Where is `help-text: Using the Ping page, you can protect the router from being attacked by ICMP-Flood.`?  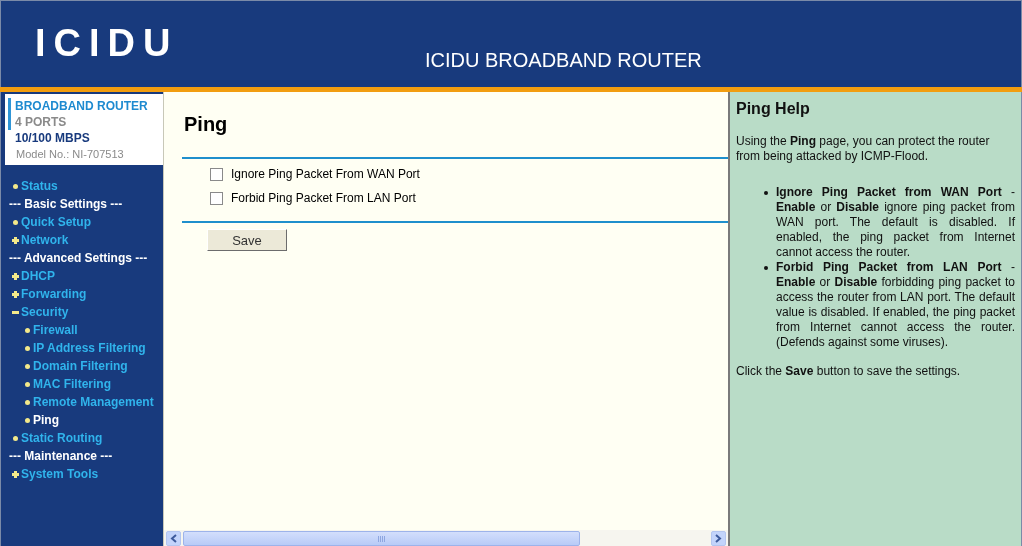
help-text: Using the Ping page, you can protect the router from being attacked by ICMP-Flood. is located at coordinates (863, 149).